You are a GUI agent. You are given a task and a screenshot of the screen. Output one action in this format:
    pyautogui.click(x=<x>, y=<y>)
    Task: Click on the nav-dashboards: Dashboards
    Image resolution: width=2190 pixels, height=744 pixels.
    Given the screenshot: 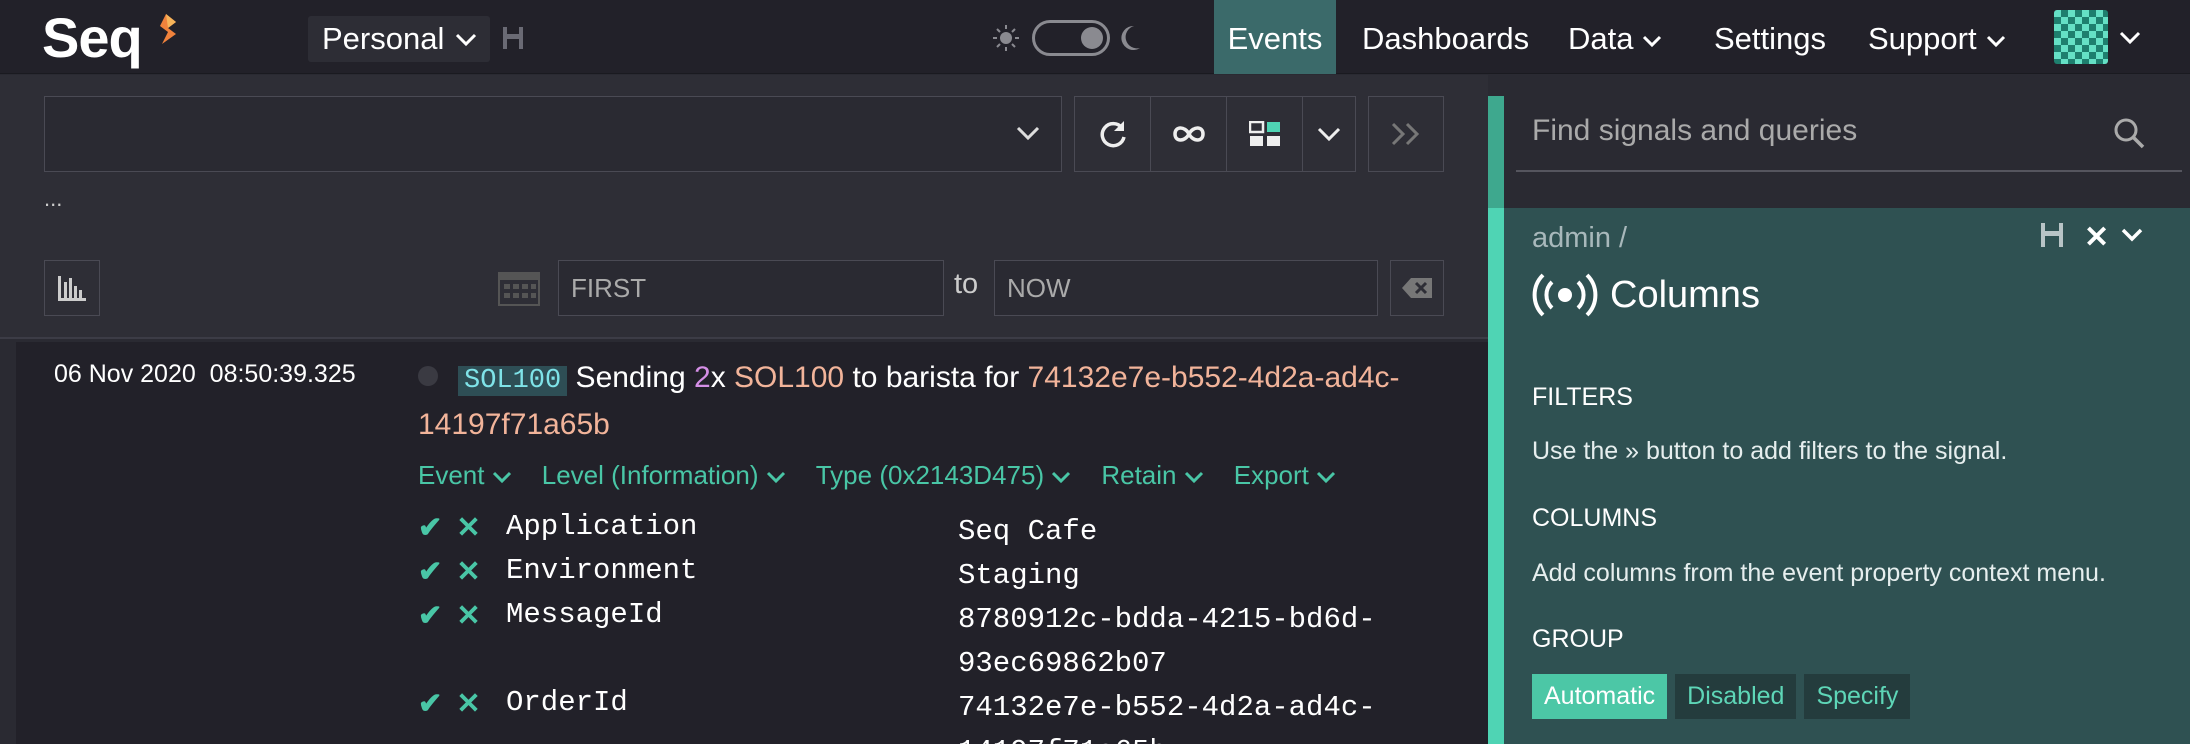 What is the action you would take?
    pyautogui.click(x=1445, y=37)
    